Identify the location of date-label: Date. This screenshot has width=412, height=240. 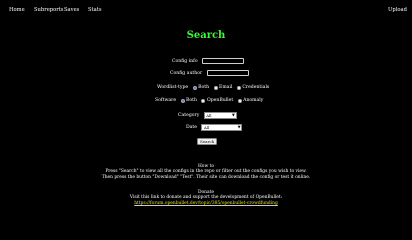
(191, 127).